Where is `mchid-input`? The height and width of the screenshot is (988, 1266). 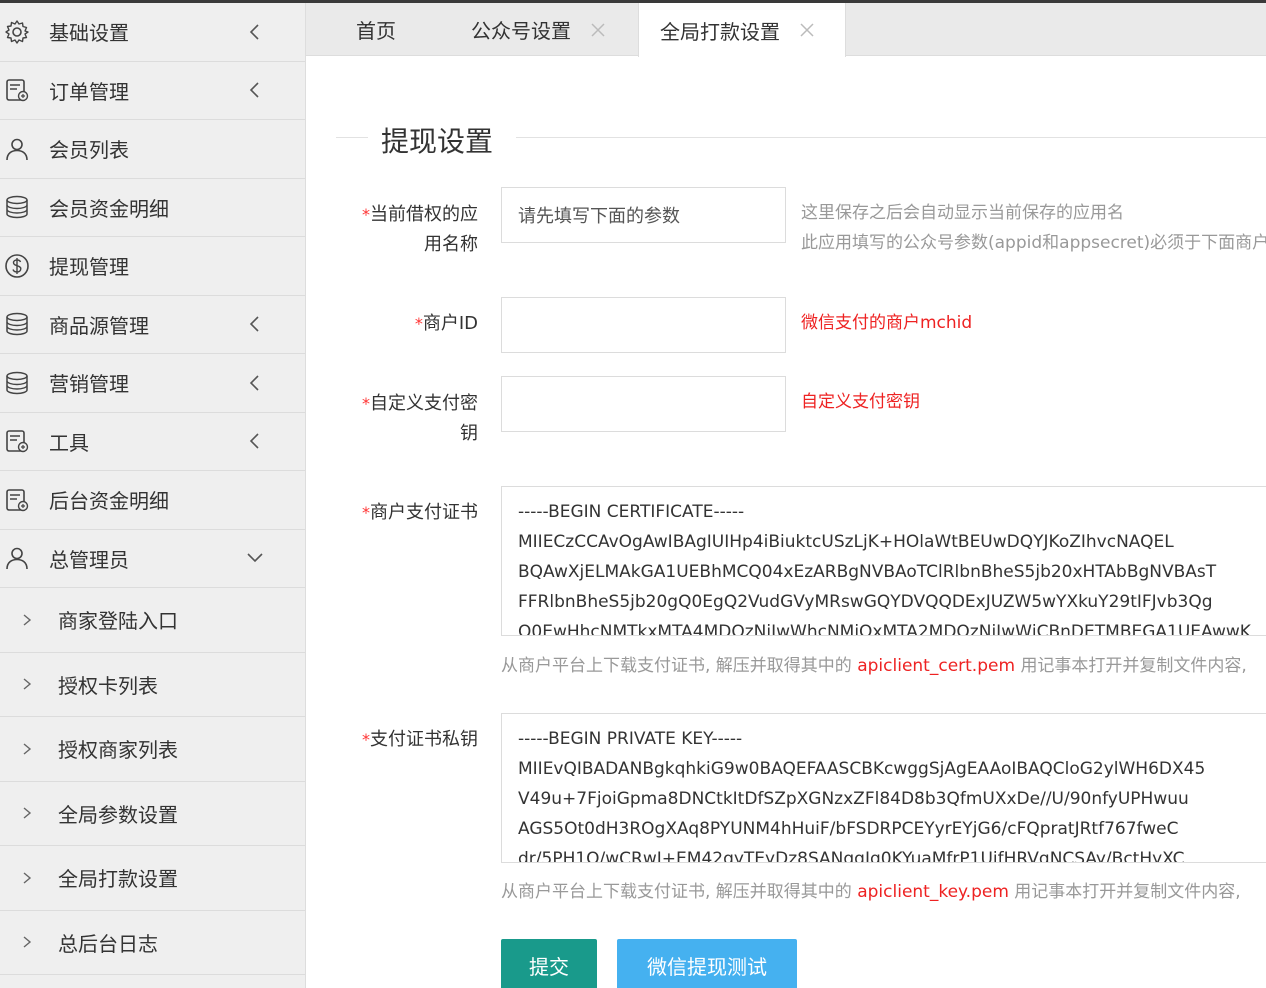
mchid-input is located at coordinates (643, 325).